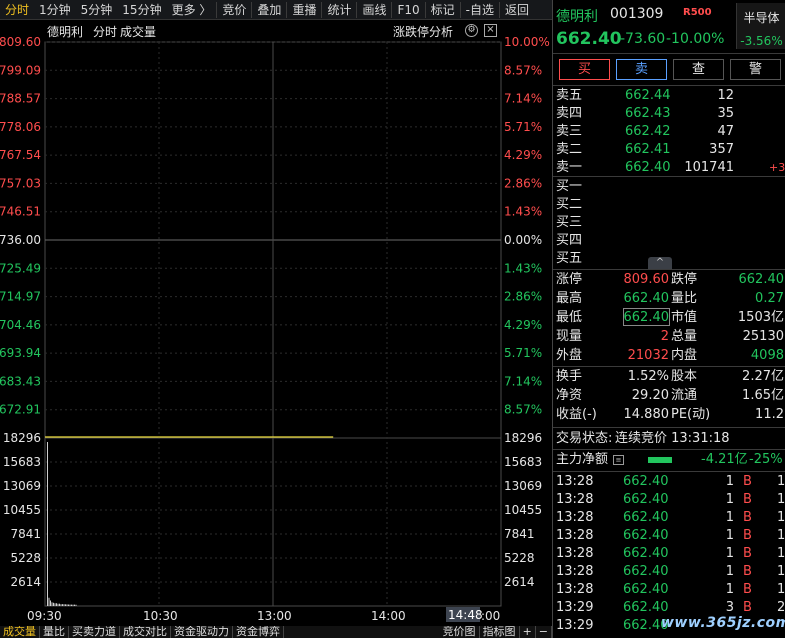  Describe the element at coordinates (20, 155) in the screenshot. I see `price-tick-label: 767.54` at that location.